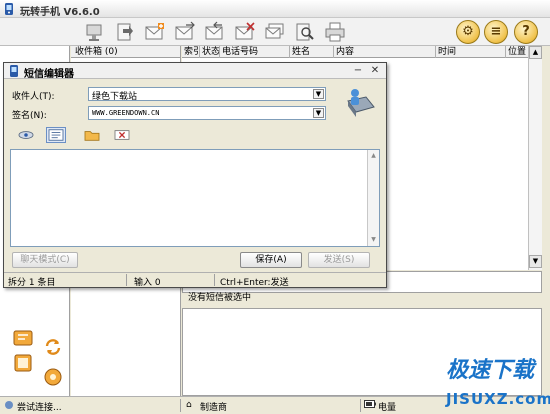 The height and width of the screenshot is (414, 550). I want to click on battery-label: 电量, so click(387, 408).